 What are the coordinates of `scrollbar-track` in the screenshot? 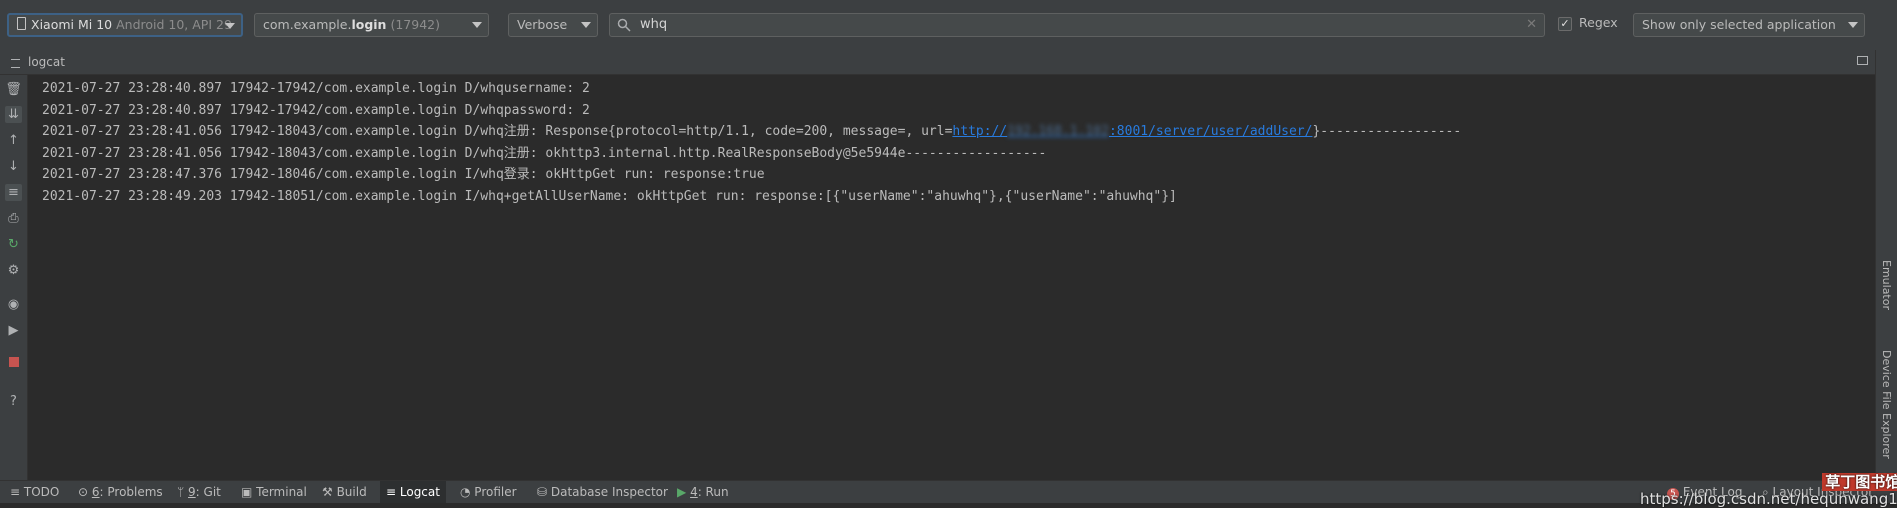 It's located at (1870, 277).